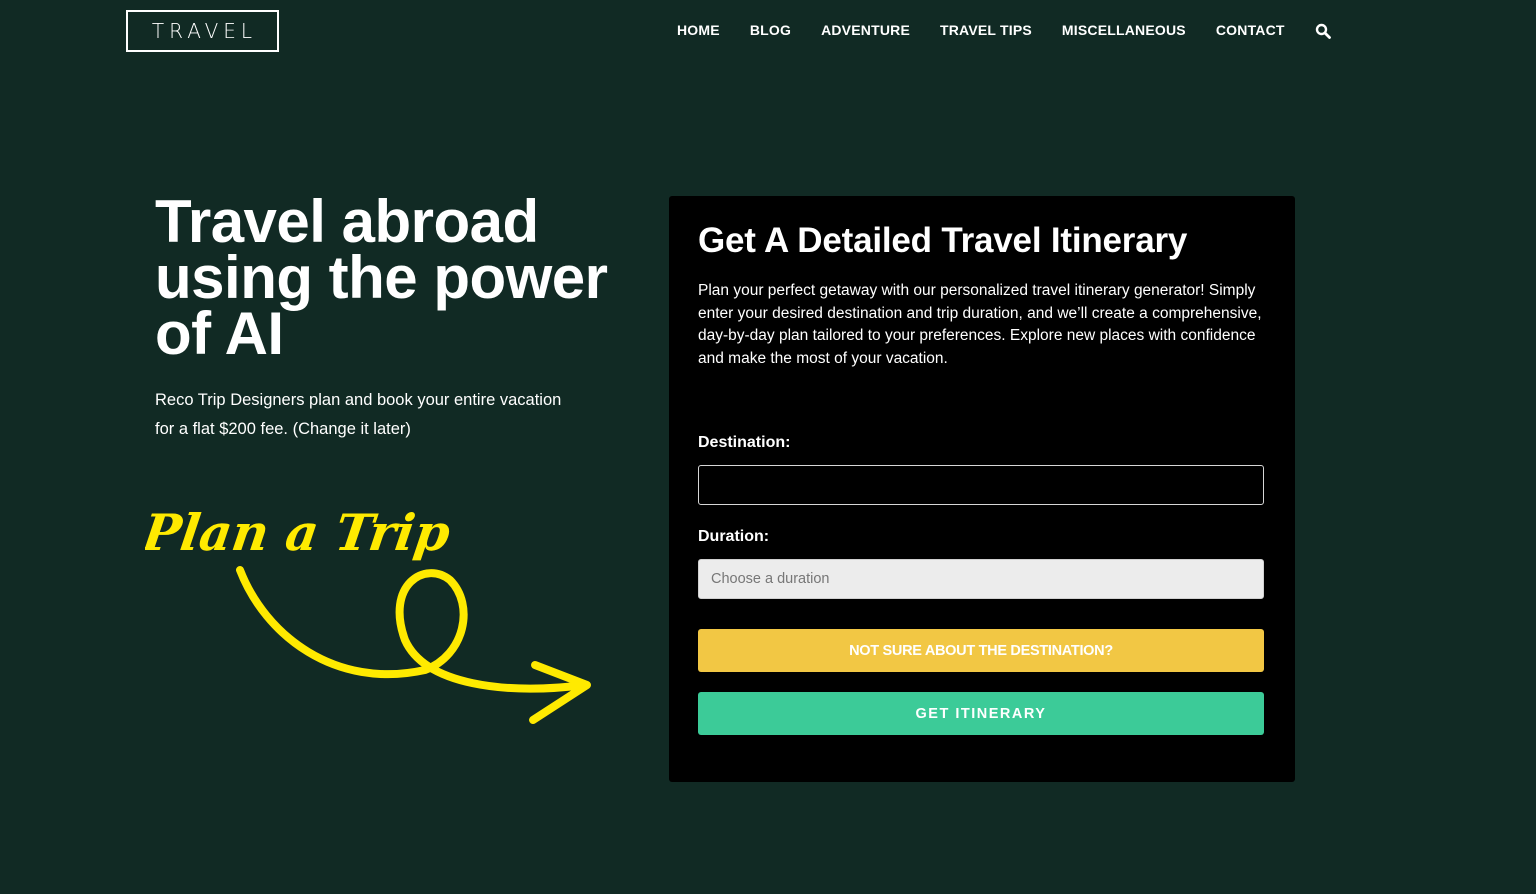 This screenshot has height=894, width=1536. What do you see at coordinates (1250, 30) in the screenshot?
I see `nav-contact: CONTACT` at bounding box center [1250, 30].